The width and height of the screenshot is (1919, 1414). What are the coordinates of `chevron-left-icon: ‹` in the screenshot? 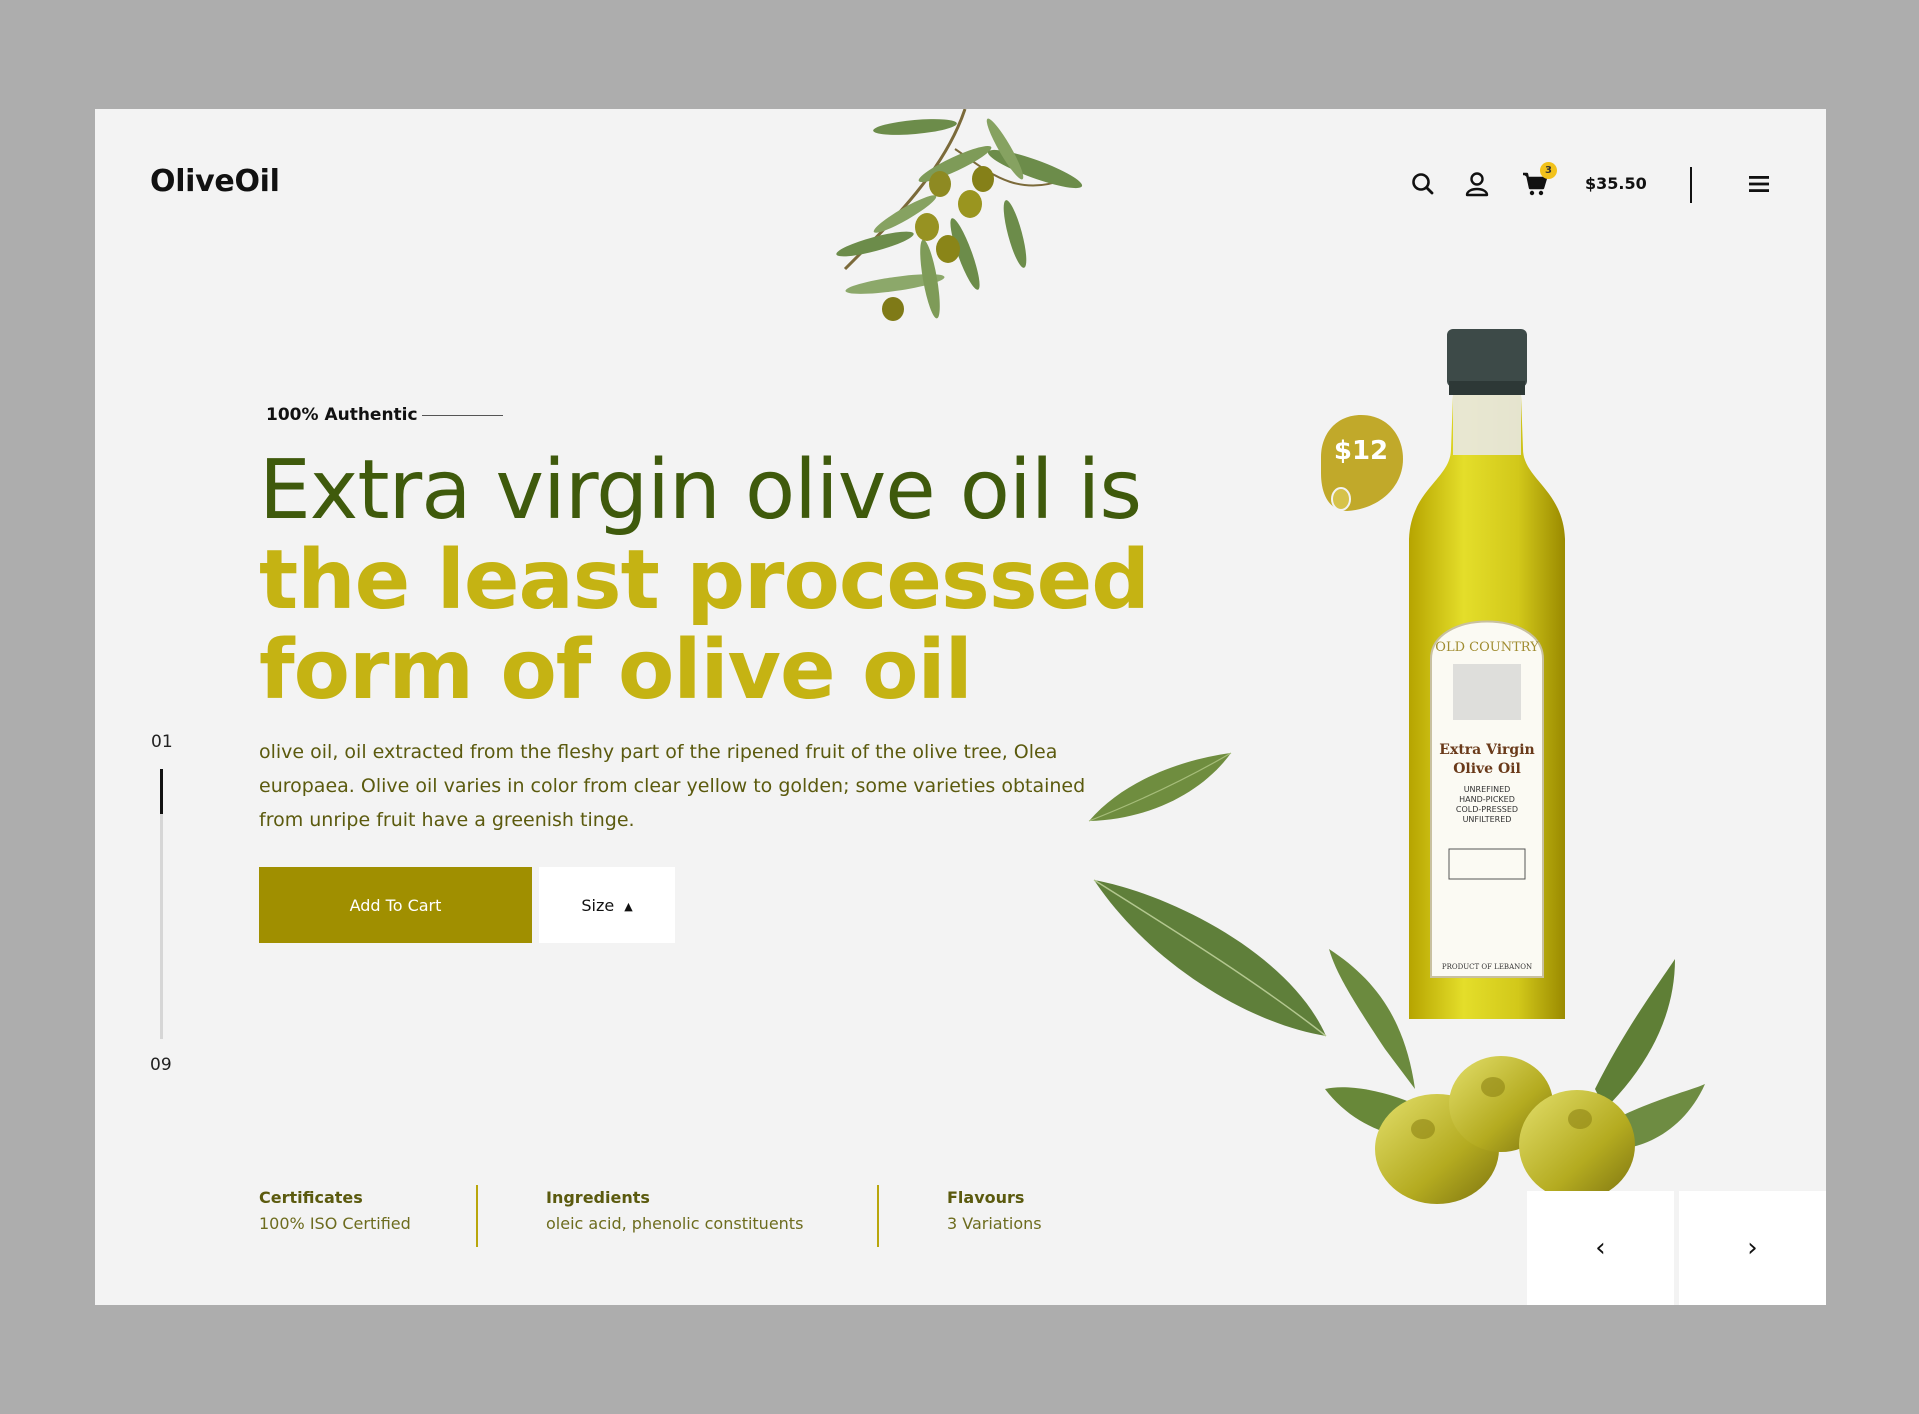 It's located at (1600, 1248).